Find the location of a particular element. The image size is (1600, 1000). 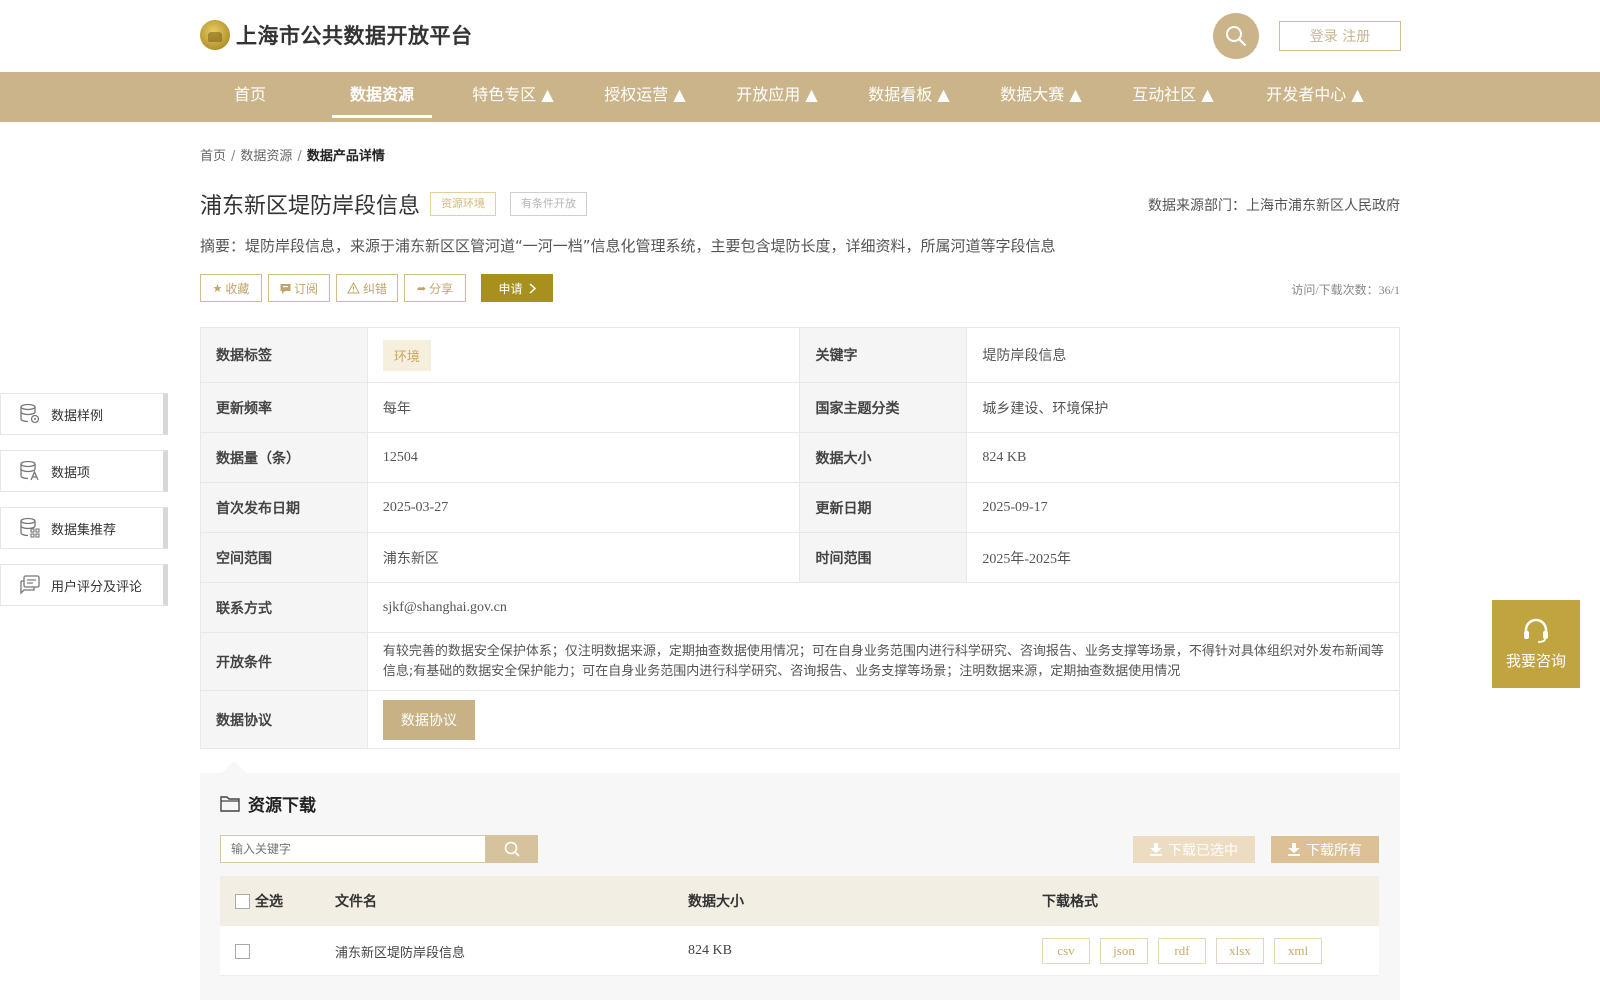

share-button: ➦ 分享 is located at coordinates (435, 288).